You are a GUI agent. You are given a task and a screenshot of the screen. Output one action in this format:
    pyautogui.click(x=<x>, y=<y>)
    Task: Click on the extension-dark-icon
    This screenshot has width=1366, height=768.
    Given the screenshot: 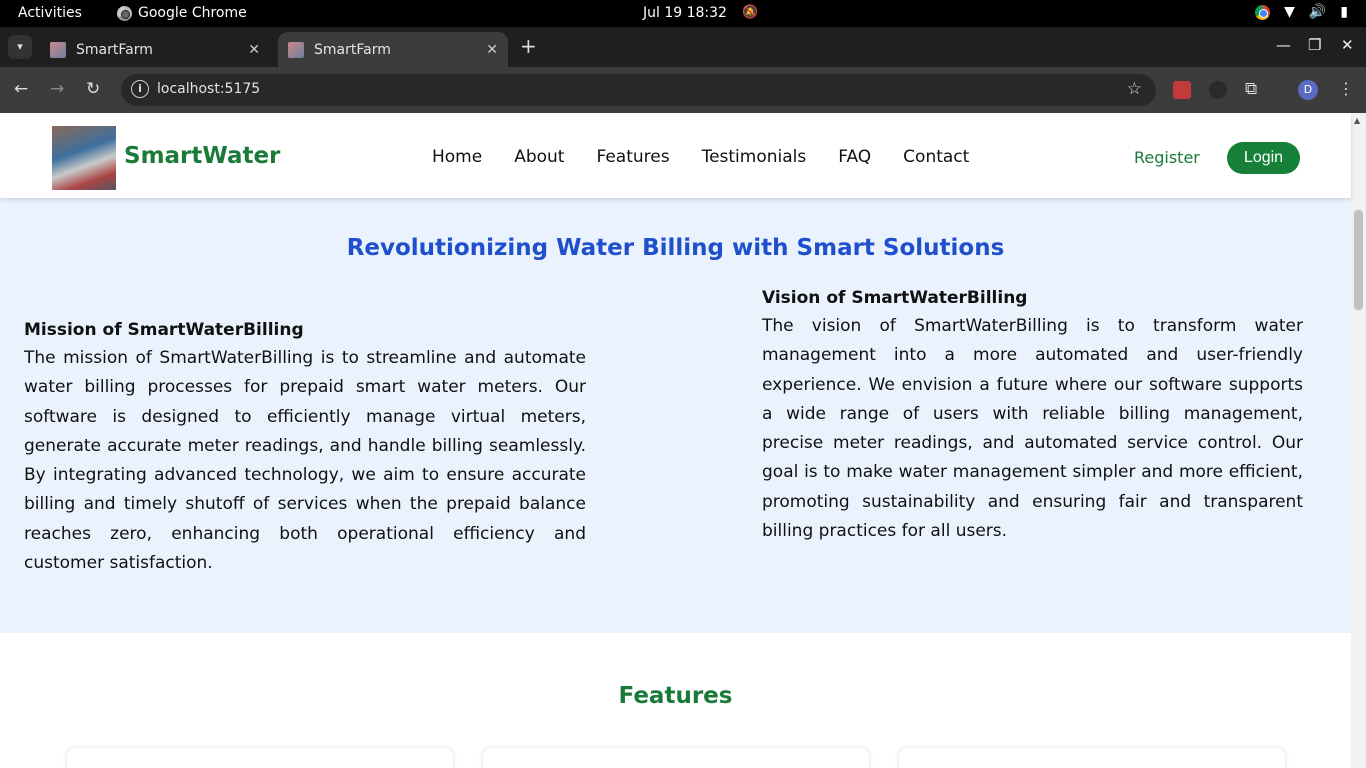 What is the action you would take?
    pyautogui.click(x=1218, y=90)
    